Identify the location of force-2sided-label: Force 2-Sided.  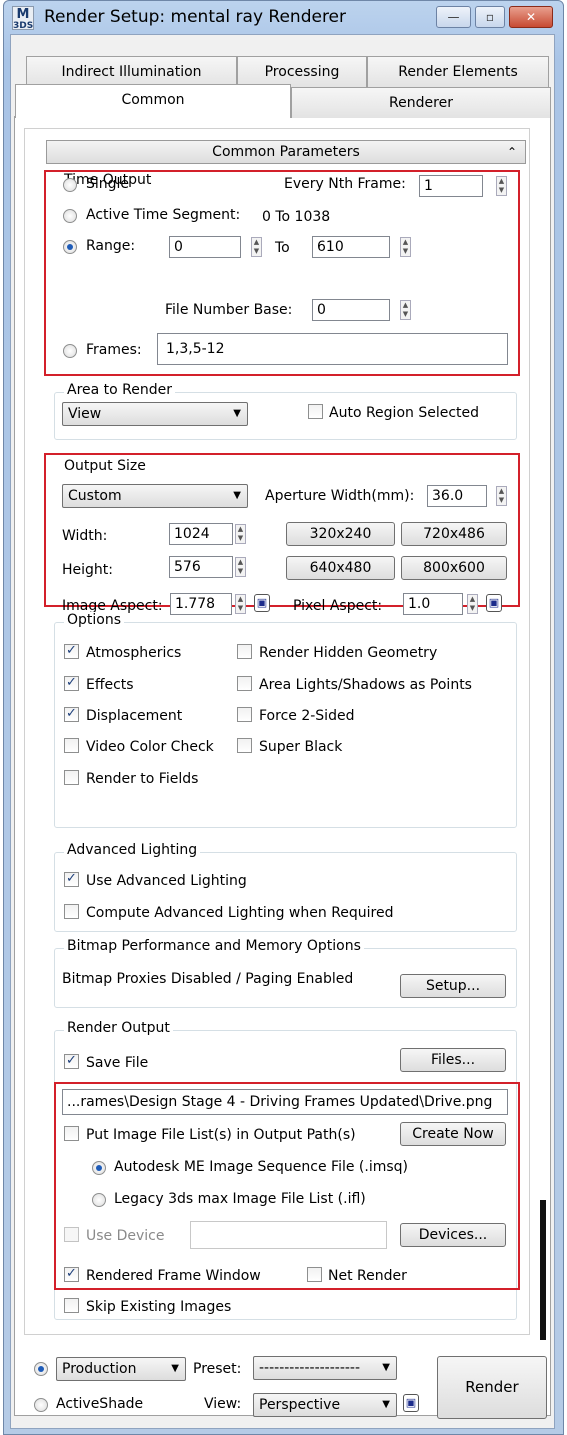
(307, 716).